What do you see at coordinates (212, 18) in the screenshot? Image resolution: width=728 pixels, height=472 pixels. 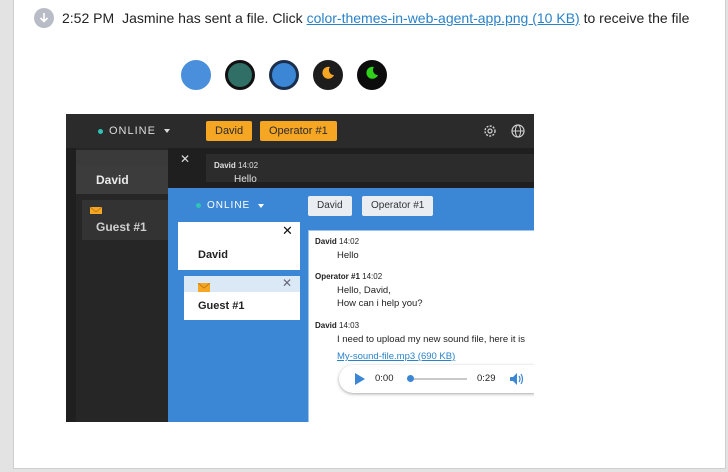 I see `message-text: Jasmine has sent a file. Click` at bounding box center [212, 18].